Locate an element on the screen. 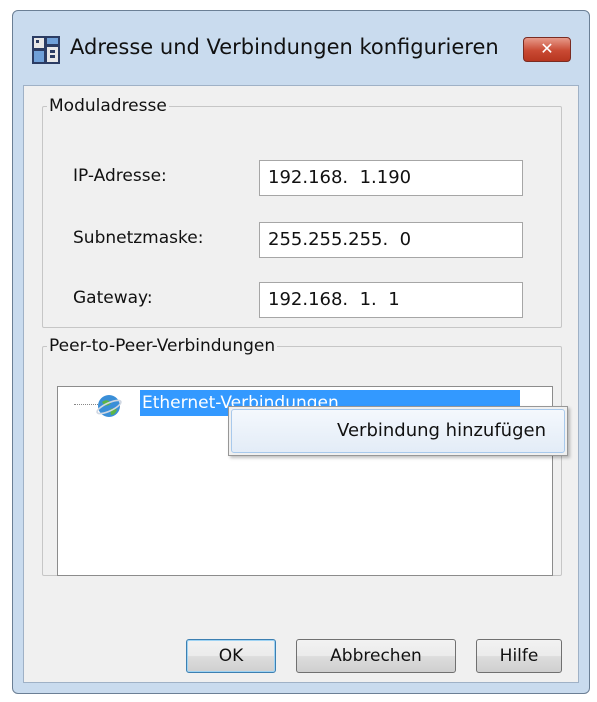 The width and height of the screenshot is (597, 702). title-bar: Adresse und Verbindungen konfigurieren ✕ is located at coordinates (301, 48).